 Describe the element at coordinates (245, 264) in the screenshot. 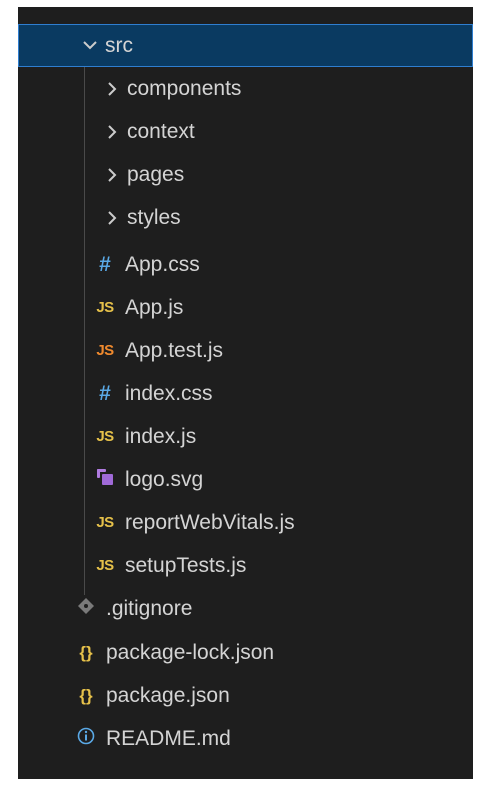

I see `file-app-css: # App.css` at that location.